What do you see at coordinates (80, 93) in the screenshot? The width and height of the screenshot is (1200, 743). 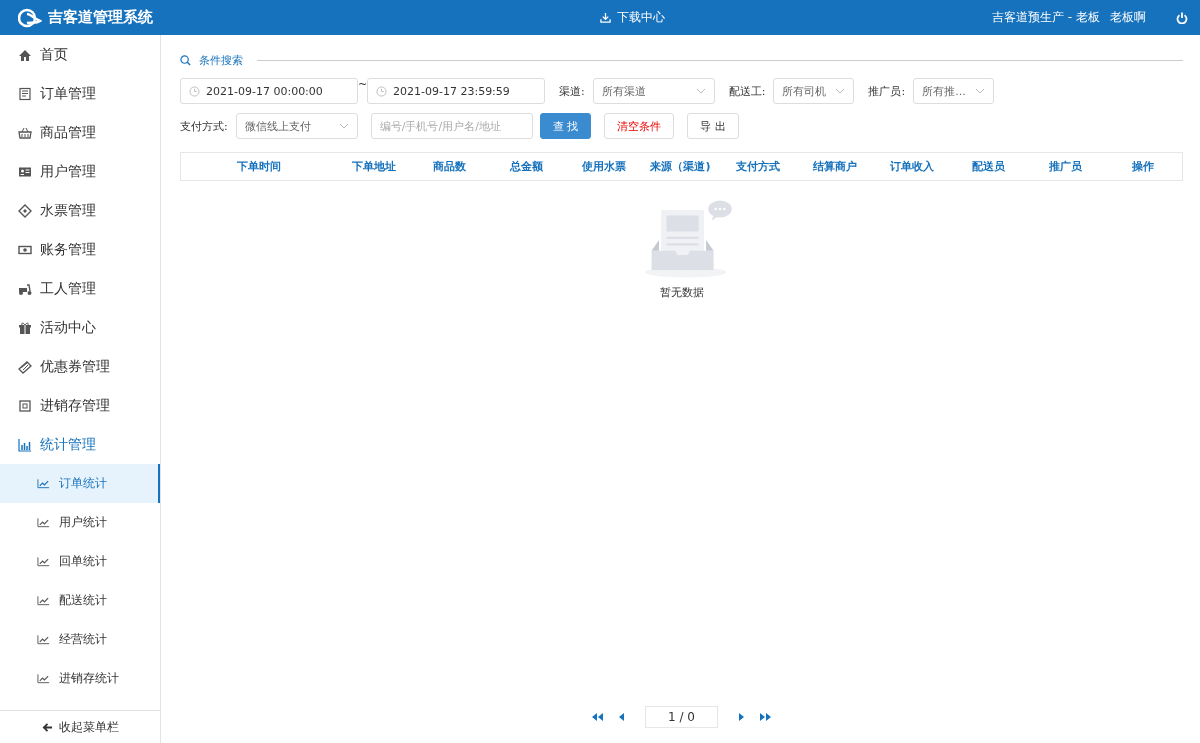 I see `sidebar-item: 订单管理` at bounding box center [80, 93].